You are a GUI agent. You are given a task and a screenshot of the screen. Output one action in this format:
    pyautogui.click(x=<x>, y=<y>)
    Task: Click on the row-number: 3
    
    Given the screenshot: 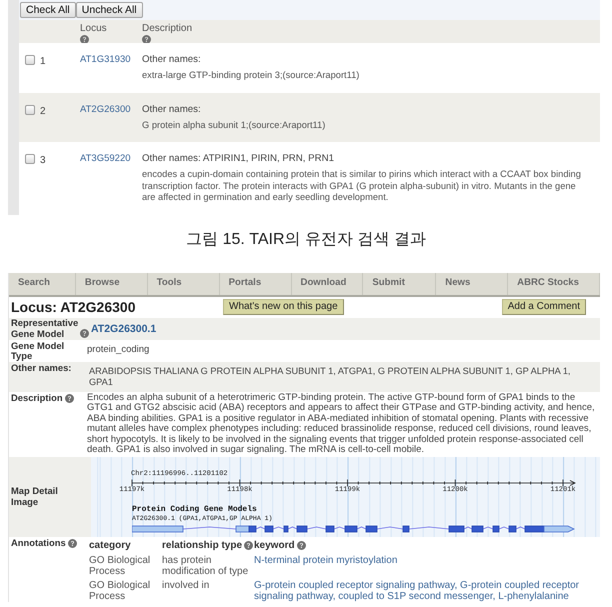 What is the action you would take?
    pyautogui.click(x=43, y=161)
    